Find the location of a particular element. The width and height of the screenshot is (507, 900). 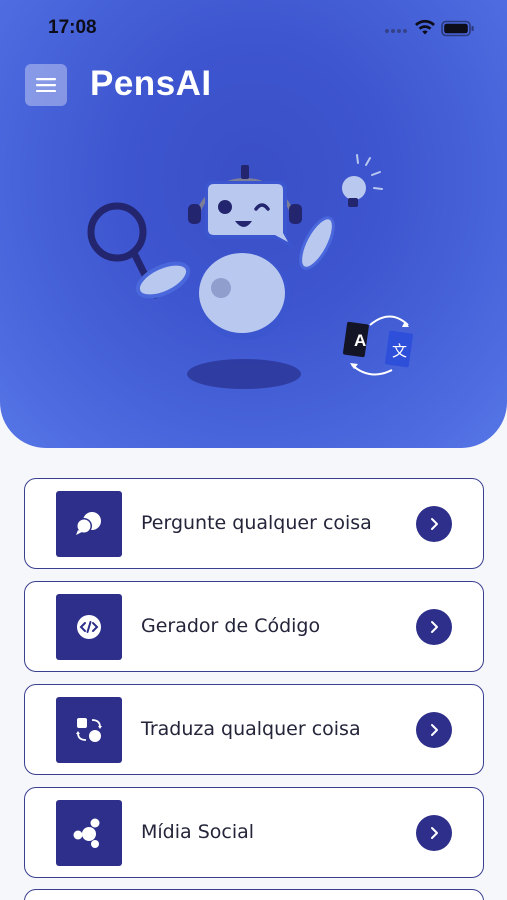

card-label: Pergunte qualquer coisa is located at coordinates (256, 523).